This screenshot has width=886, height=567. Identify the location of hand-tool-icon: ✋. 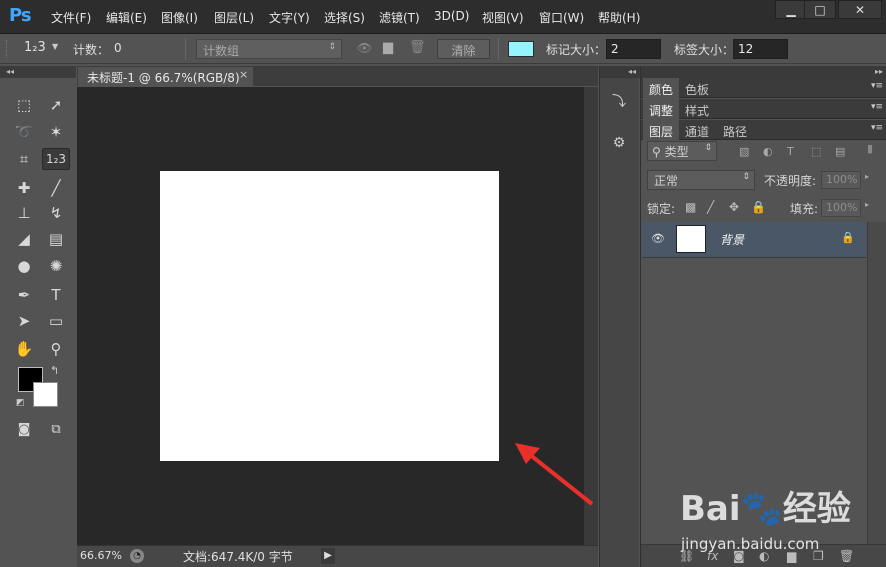
(24, 349).